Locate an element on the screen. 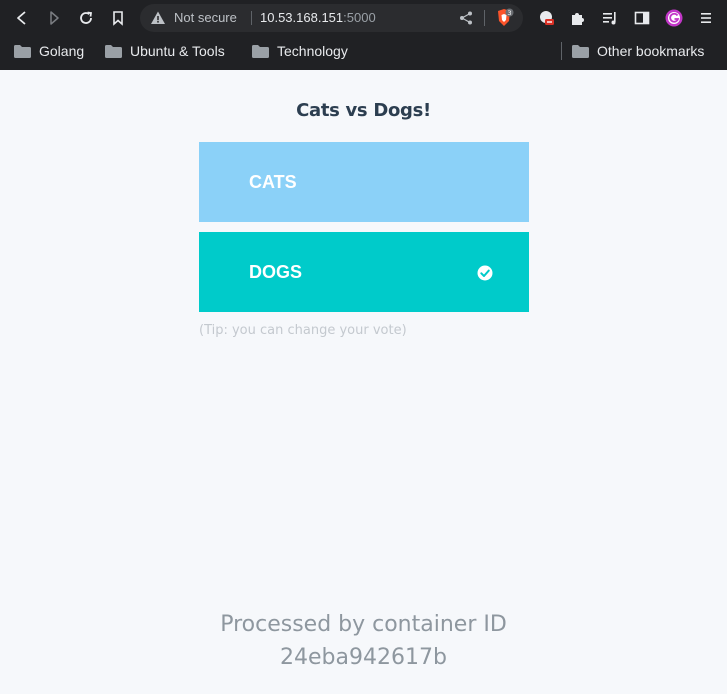 The height and width of the screenshot is (694, 727). profile-avatar-icon is located at coordinates (674, 18).